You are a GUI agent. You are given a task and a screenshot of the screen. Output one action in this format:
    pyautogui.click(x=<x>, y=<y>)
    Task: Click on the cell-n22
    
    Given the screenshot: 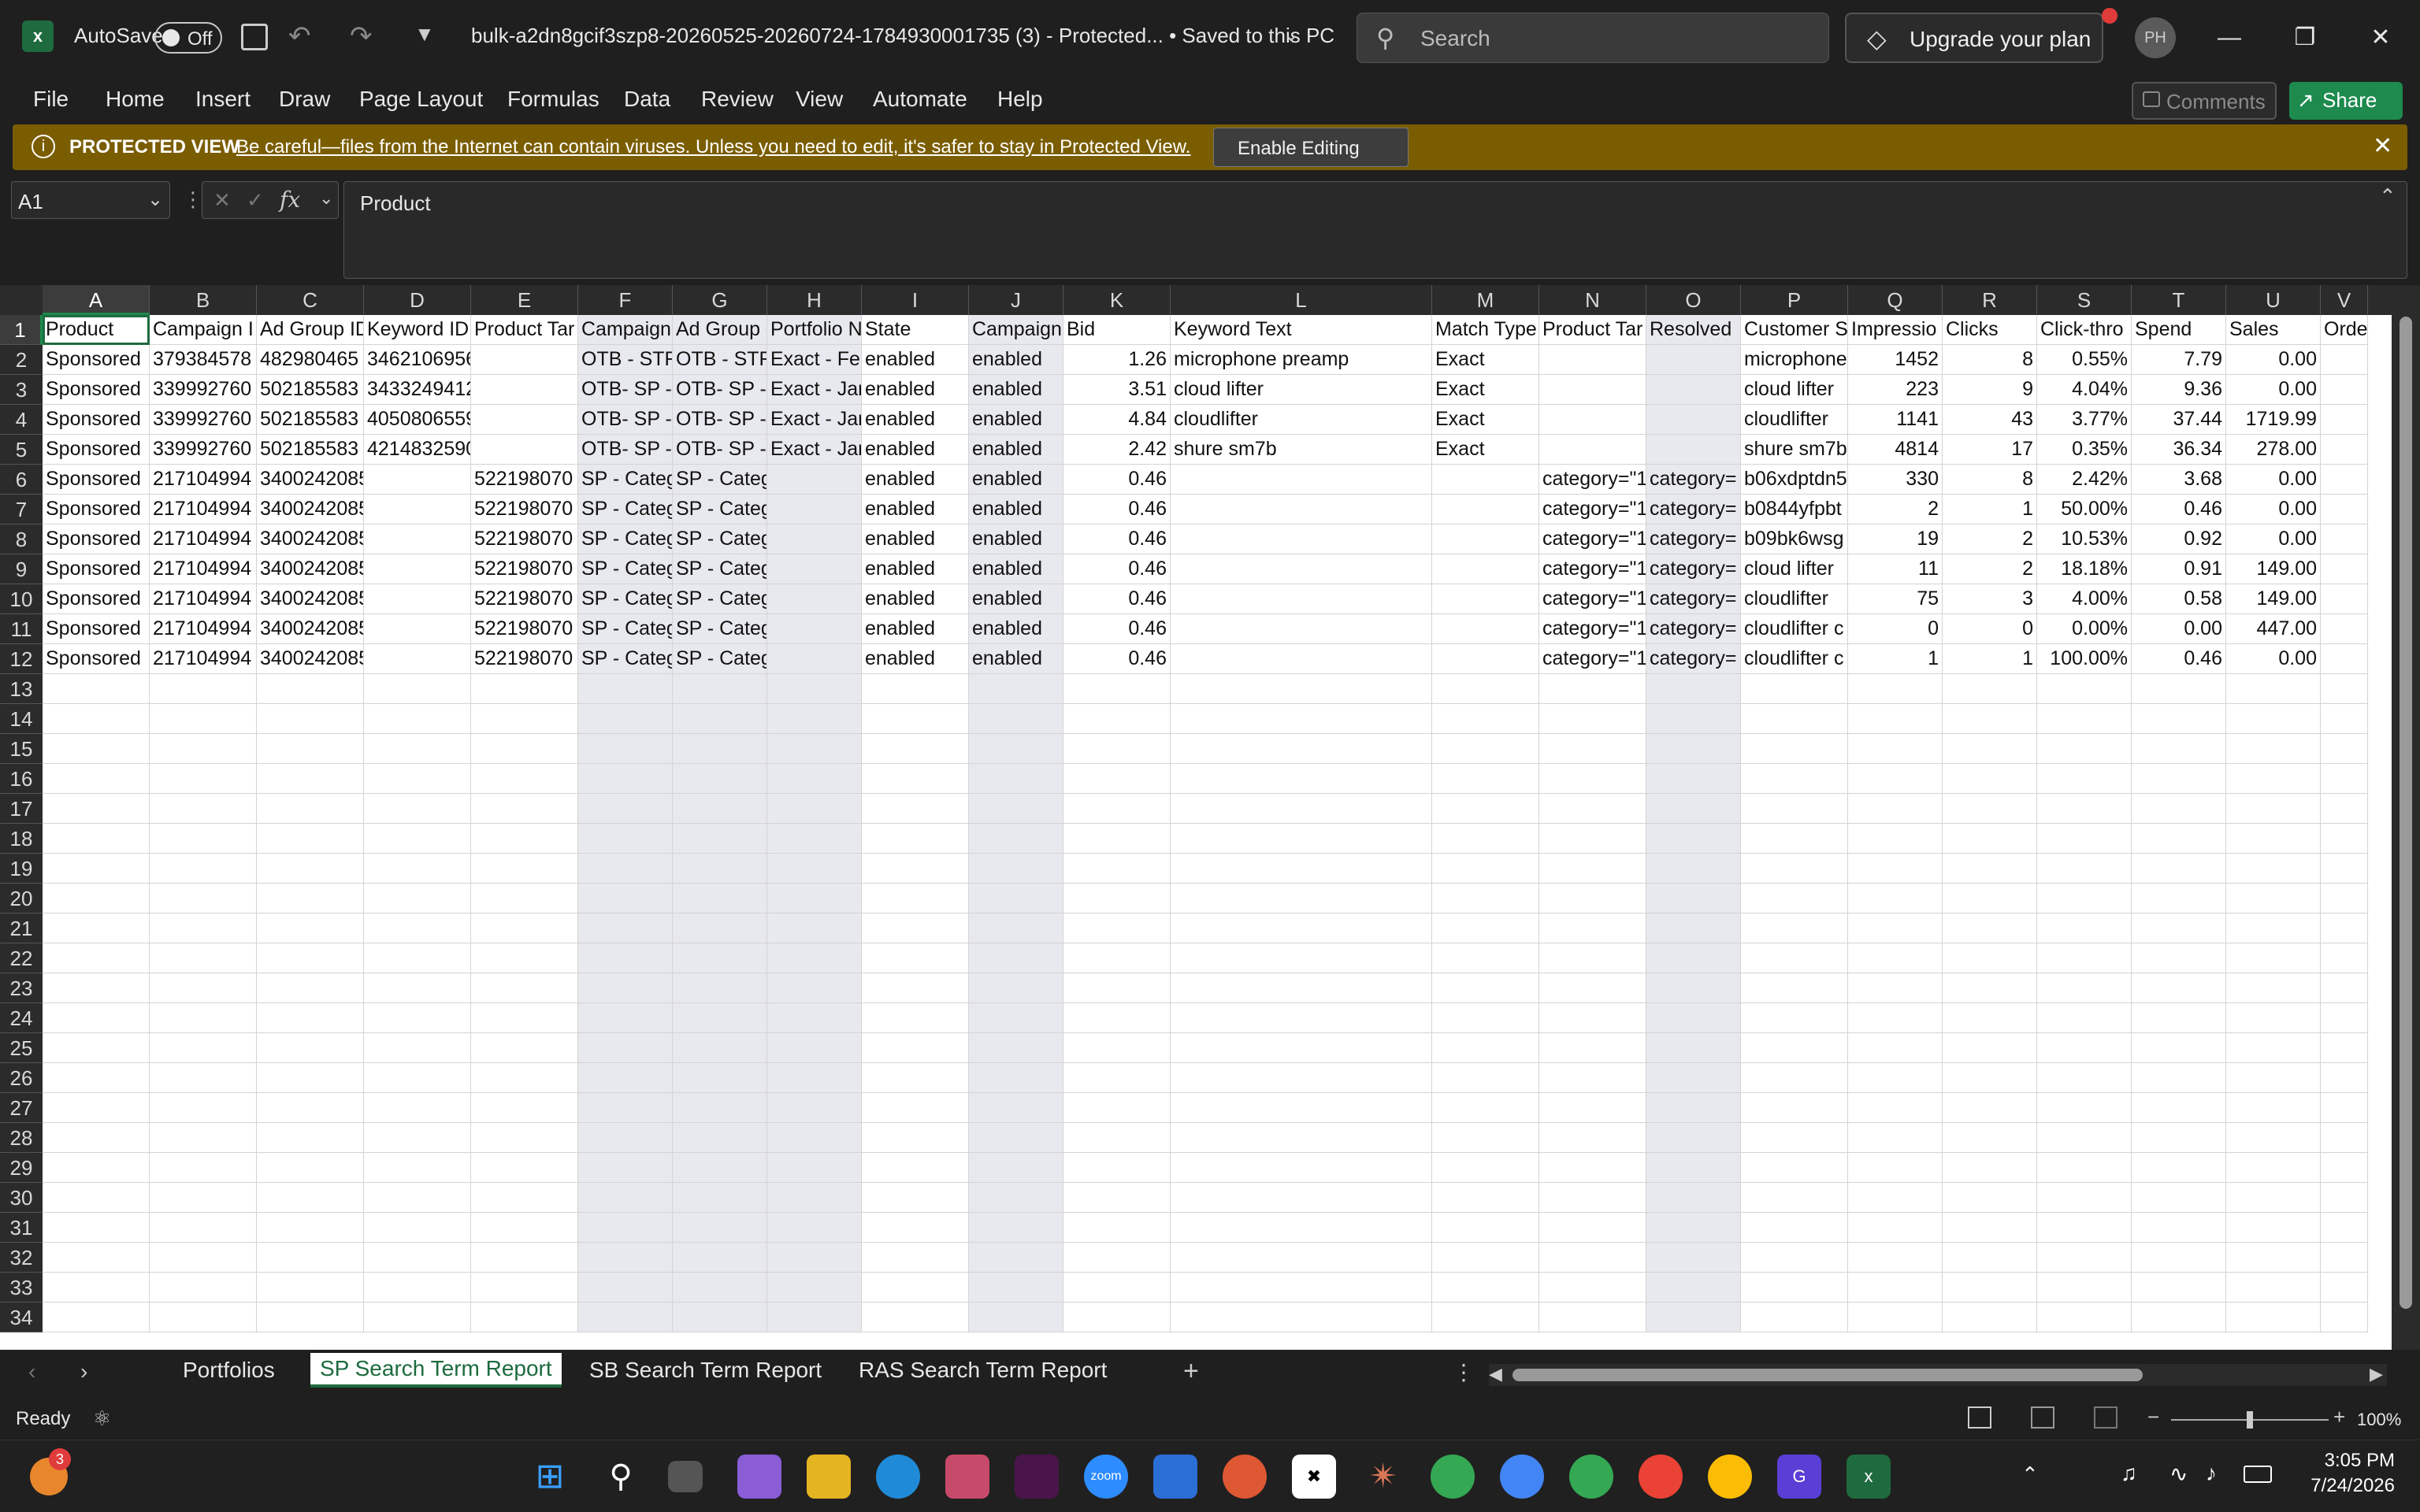 What is the action you would take?
    pyautogui.click(x=1592, y=958)
    